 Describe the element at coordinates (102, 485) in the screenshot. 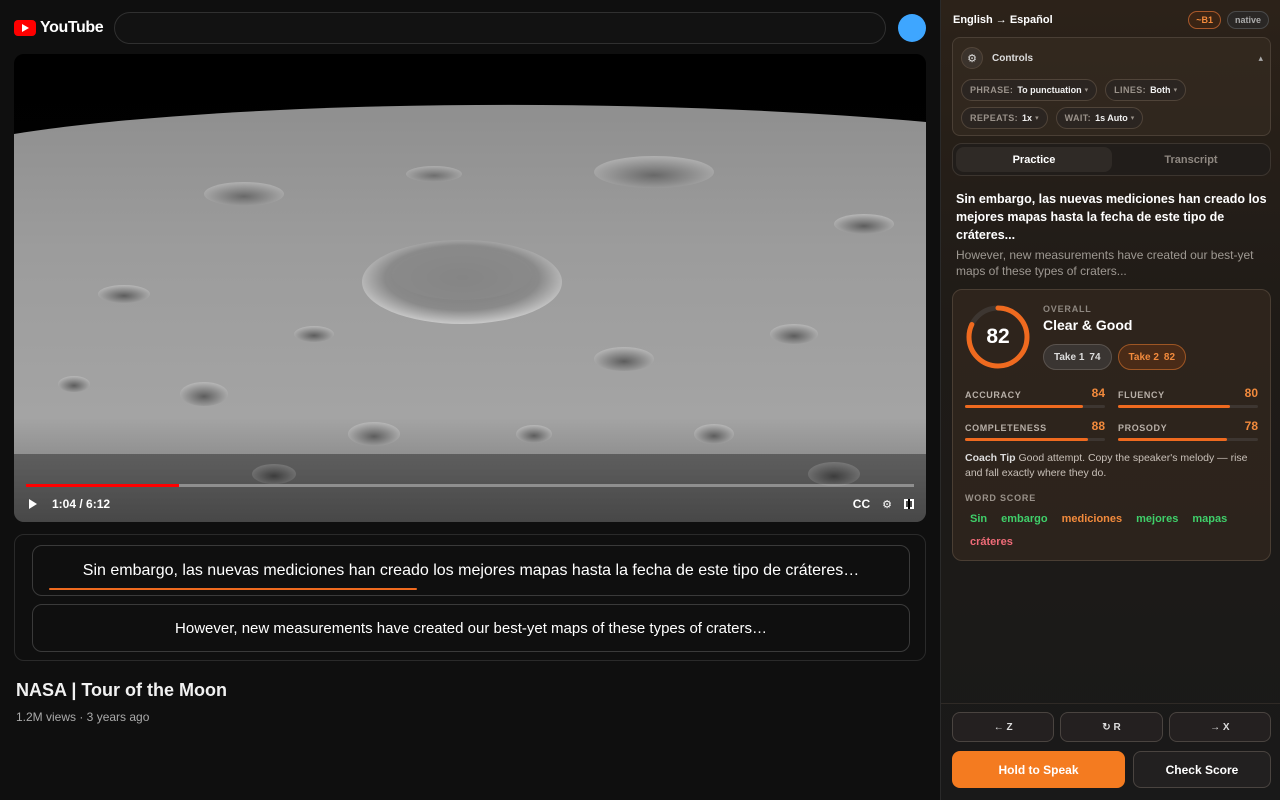

I see `video-progress-fill` at that location.